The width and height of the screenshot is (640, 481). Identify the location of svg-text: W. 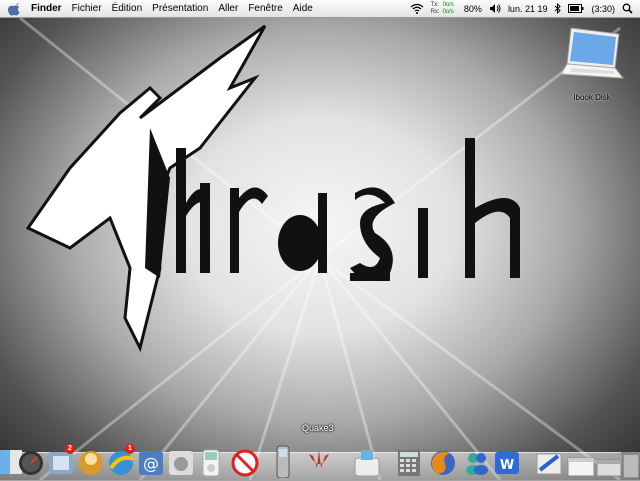
(507, 465).